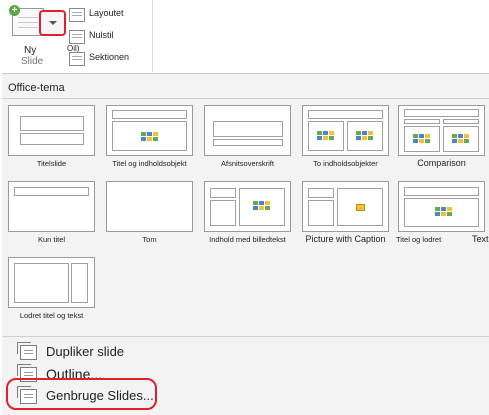 This screenshot has width=489, height=415. Describe the element at coordinates (247, 130) in the screenshot. I see `layout-thumb-section-header` at that location.